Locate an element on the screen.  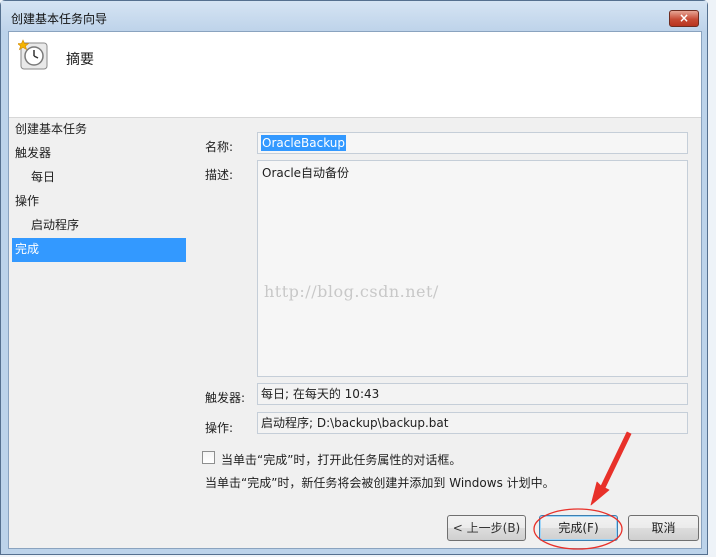
action-label: 操作: is located at coordinates (219, 428).